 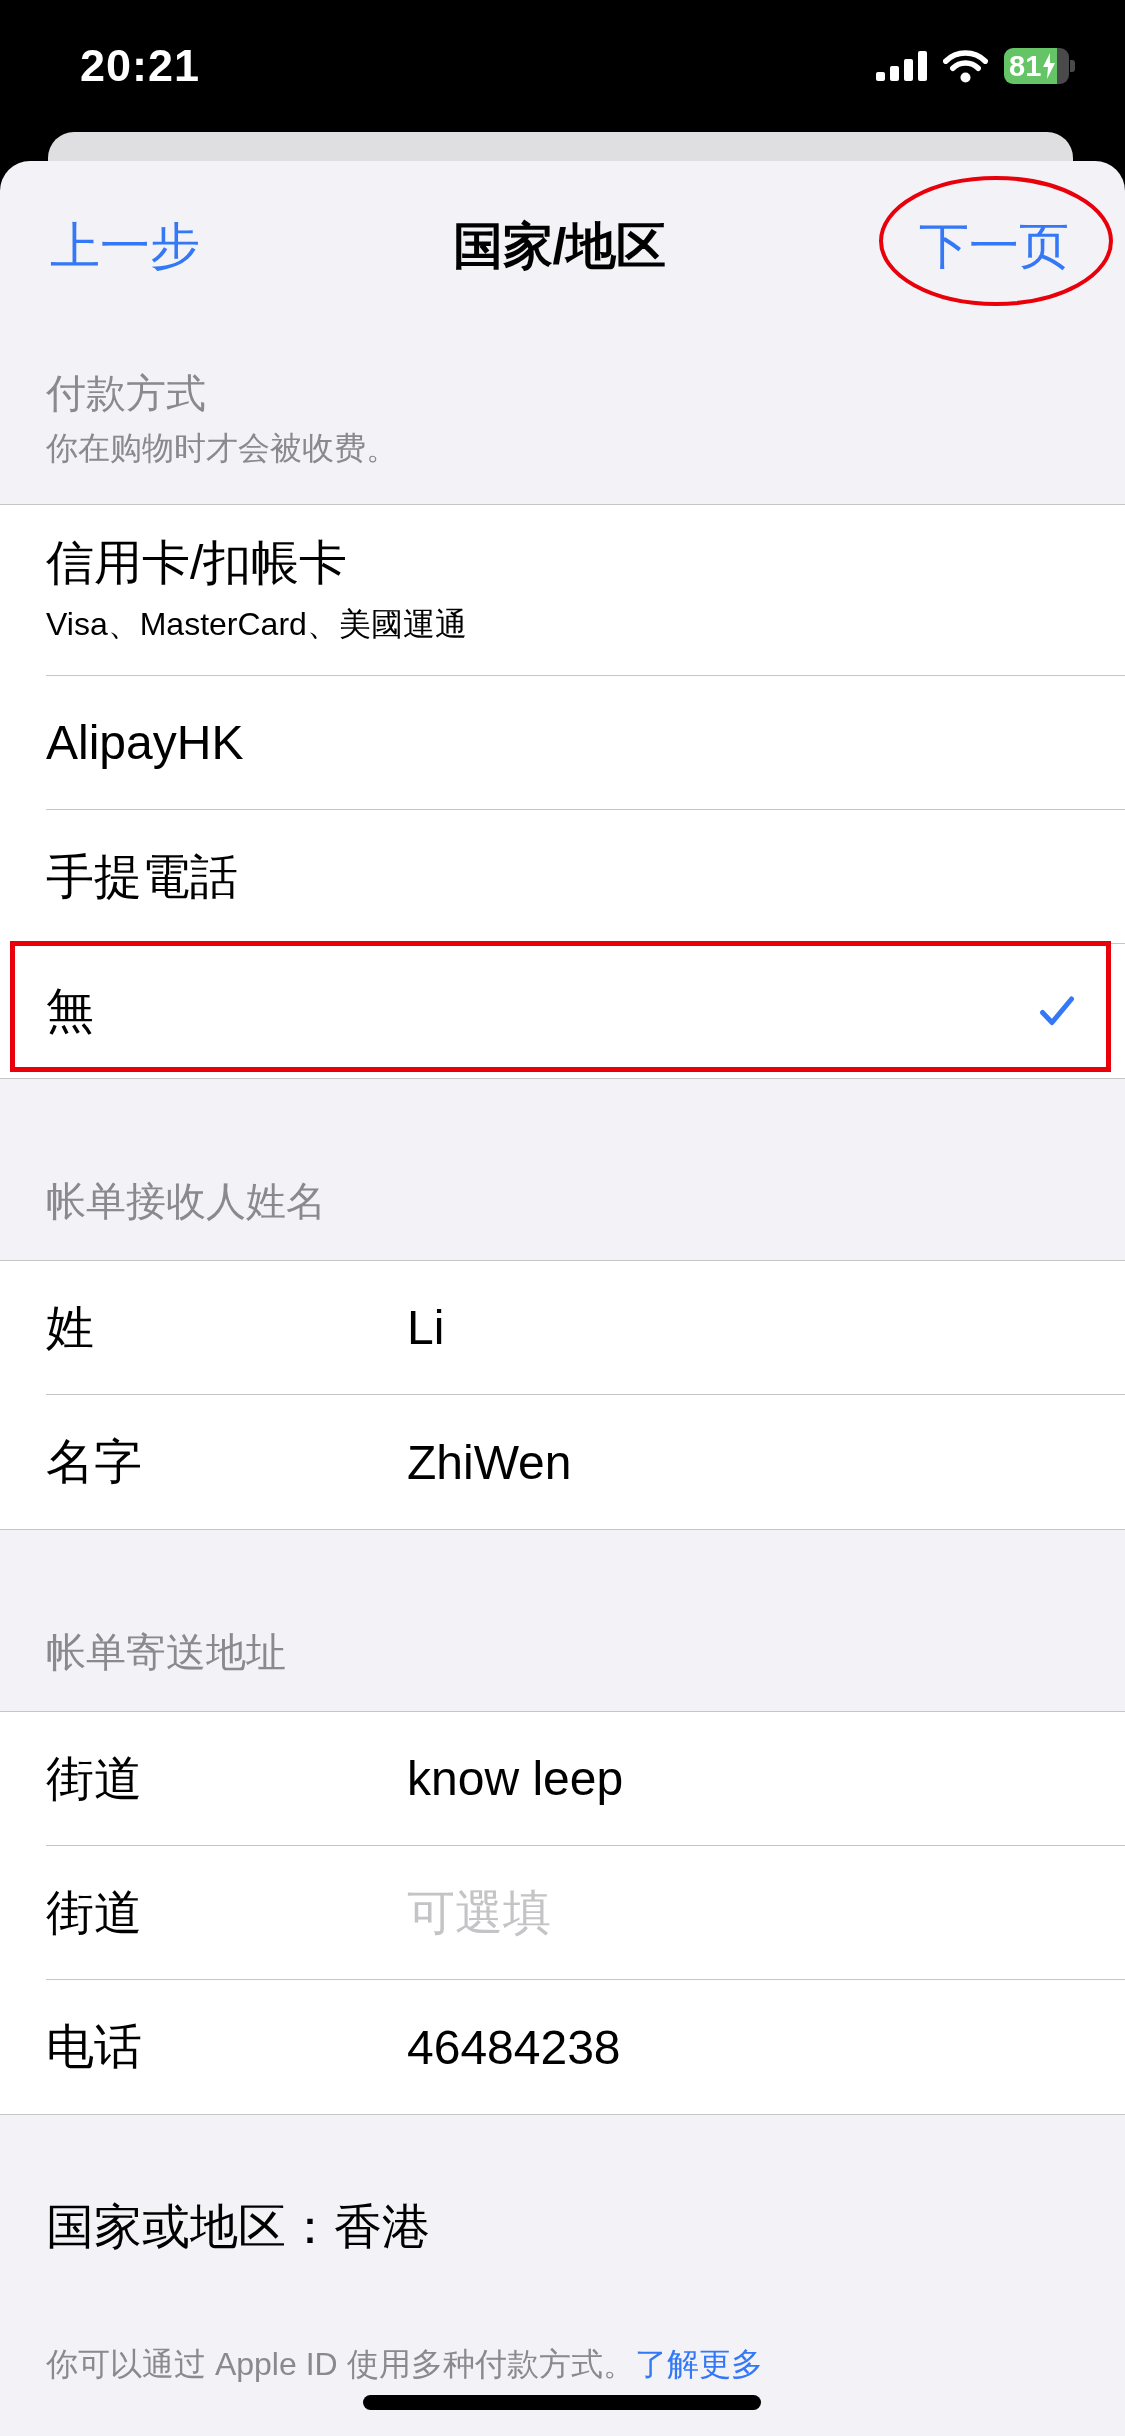 I want to click on back-button: 上一步, so click(x=125, y=246).